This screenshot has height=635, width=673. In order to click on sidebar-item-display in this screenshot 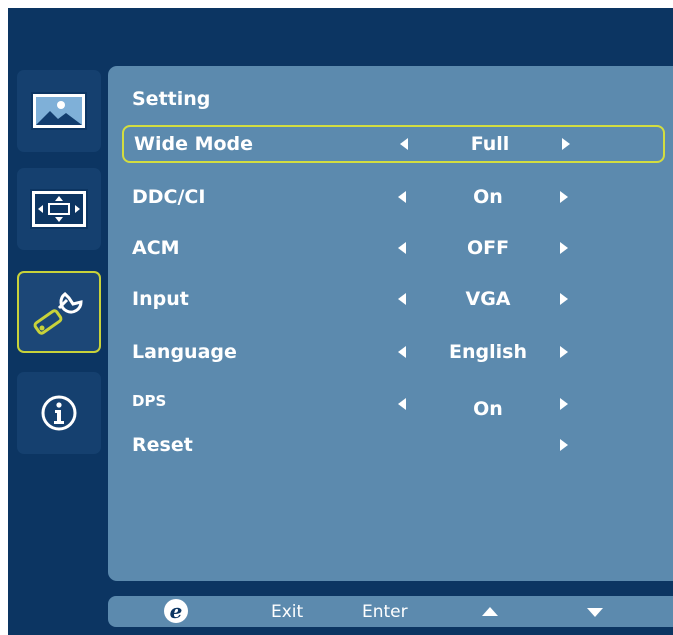, I will do `click(59, 209)`.